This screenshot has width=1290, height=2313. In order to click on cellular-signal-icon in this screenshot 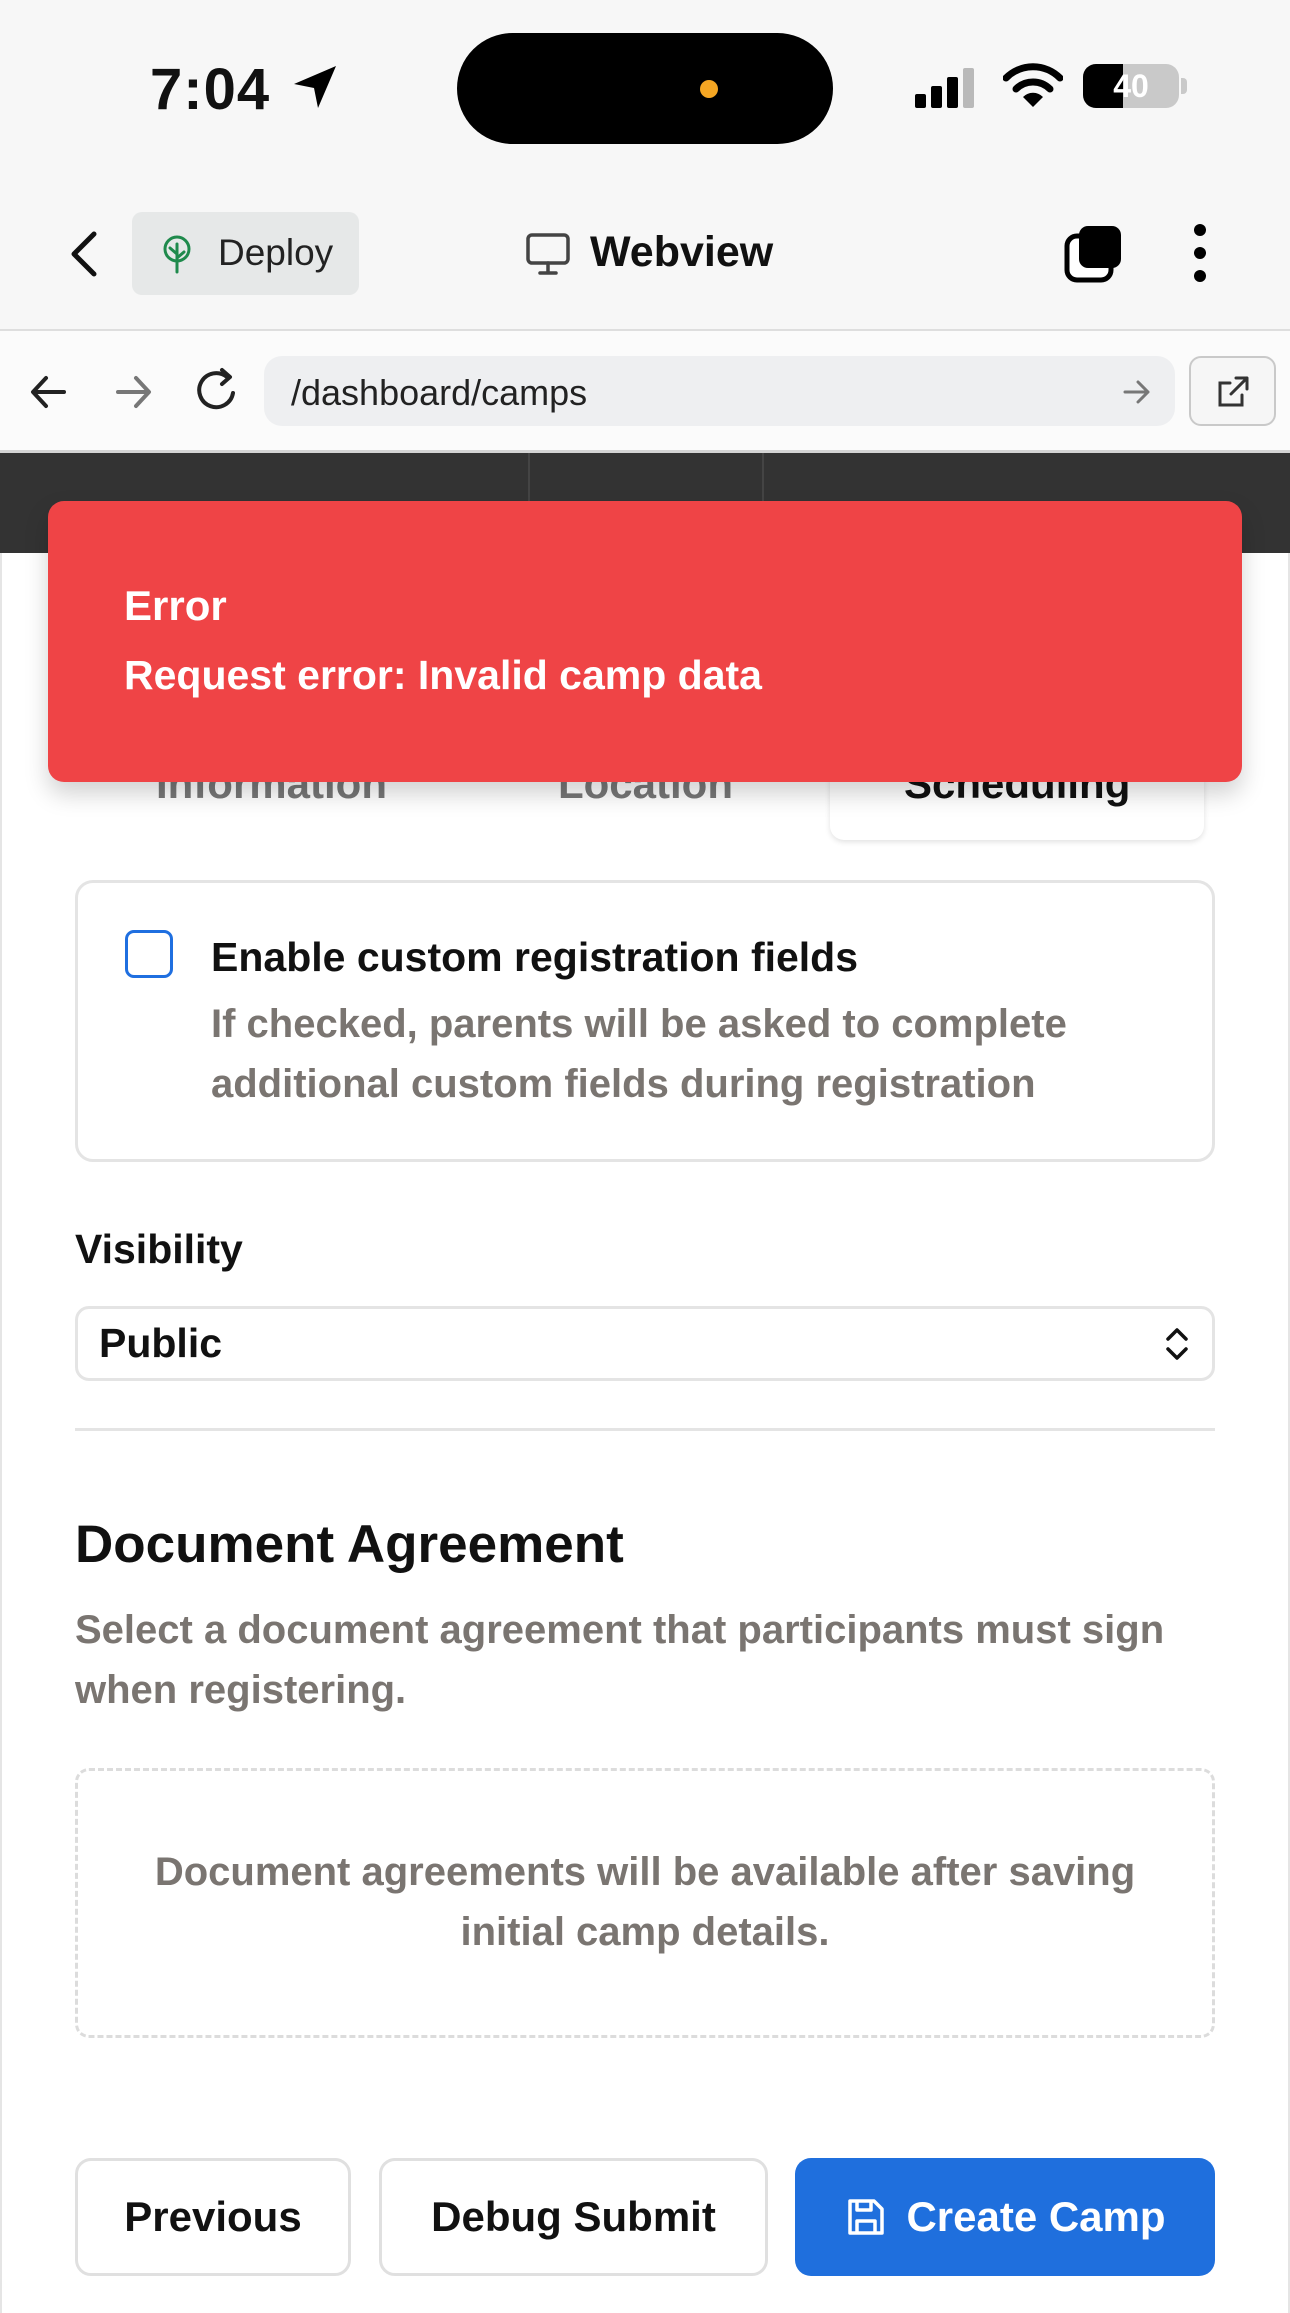, I will do `click(944, 88)`.